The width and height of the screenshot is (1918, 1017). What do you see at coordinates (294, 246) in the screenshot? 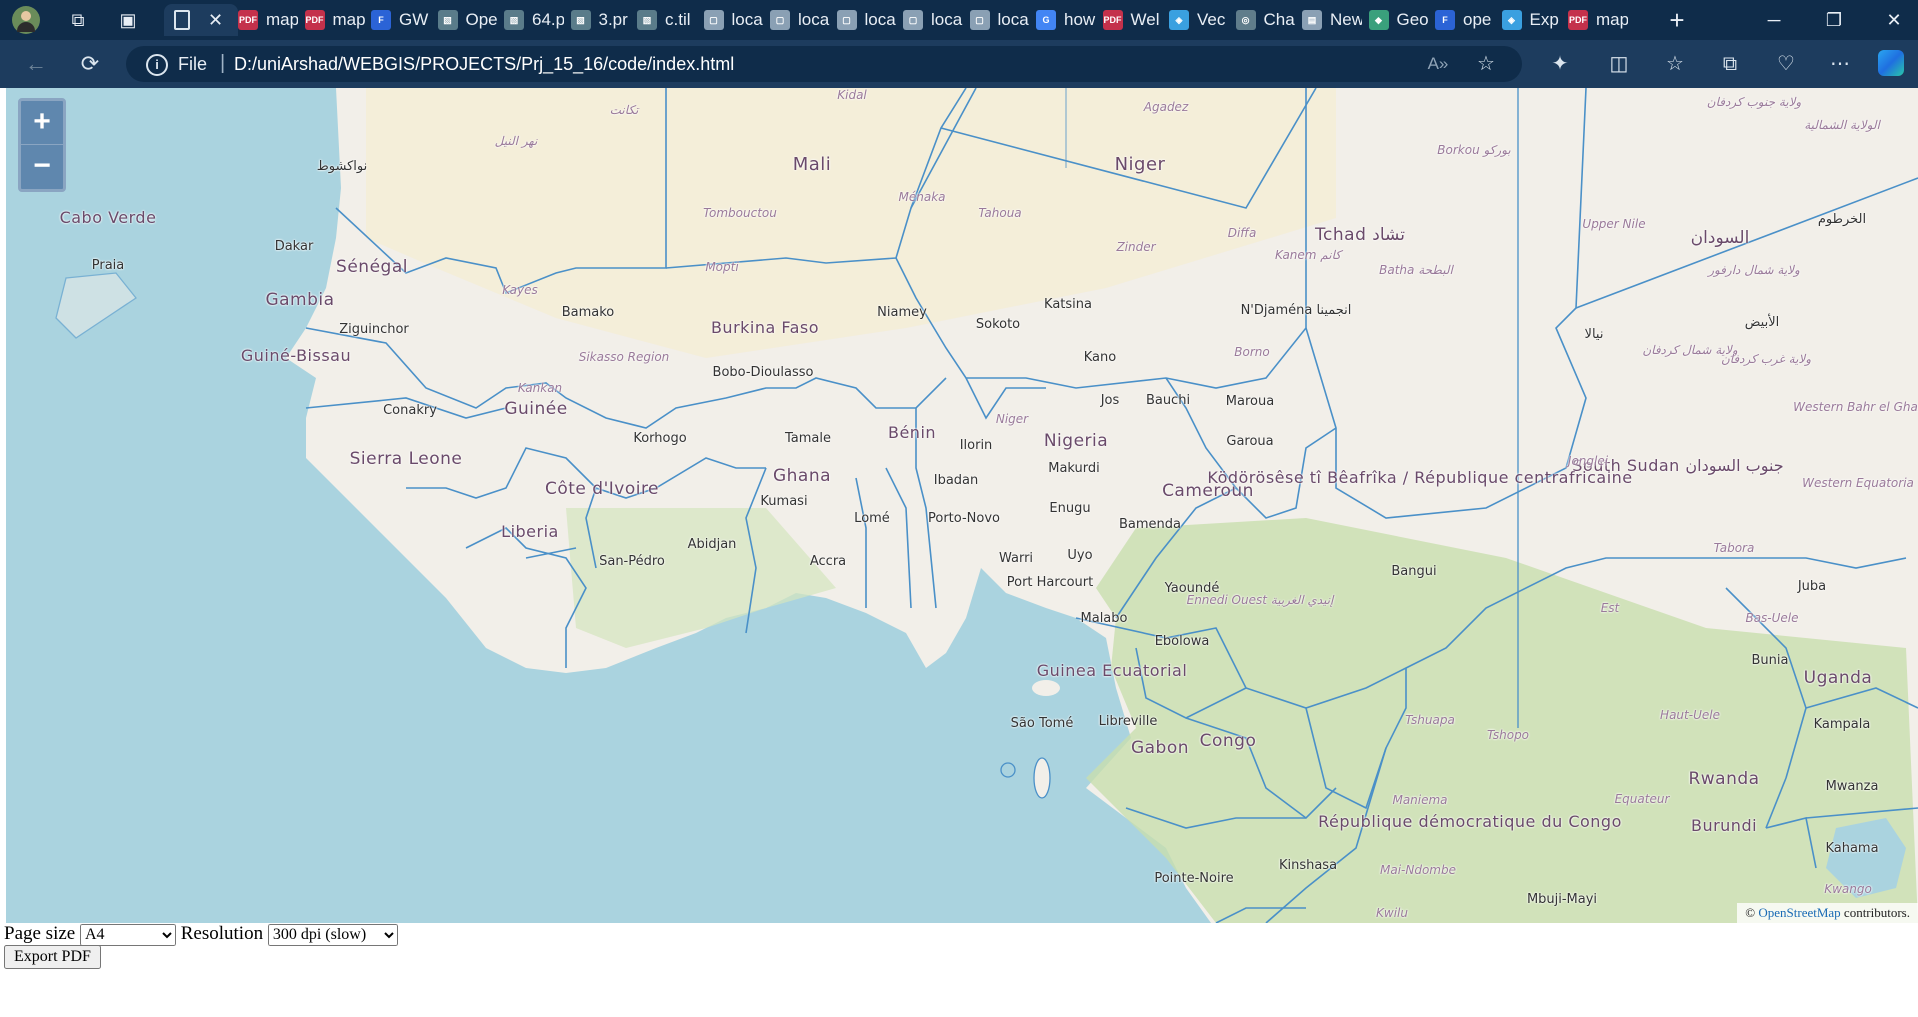
I see `place-label: Dakar` at bounding box center [294, 246].